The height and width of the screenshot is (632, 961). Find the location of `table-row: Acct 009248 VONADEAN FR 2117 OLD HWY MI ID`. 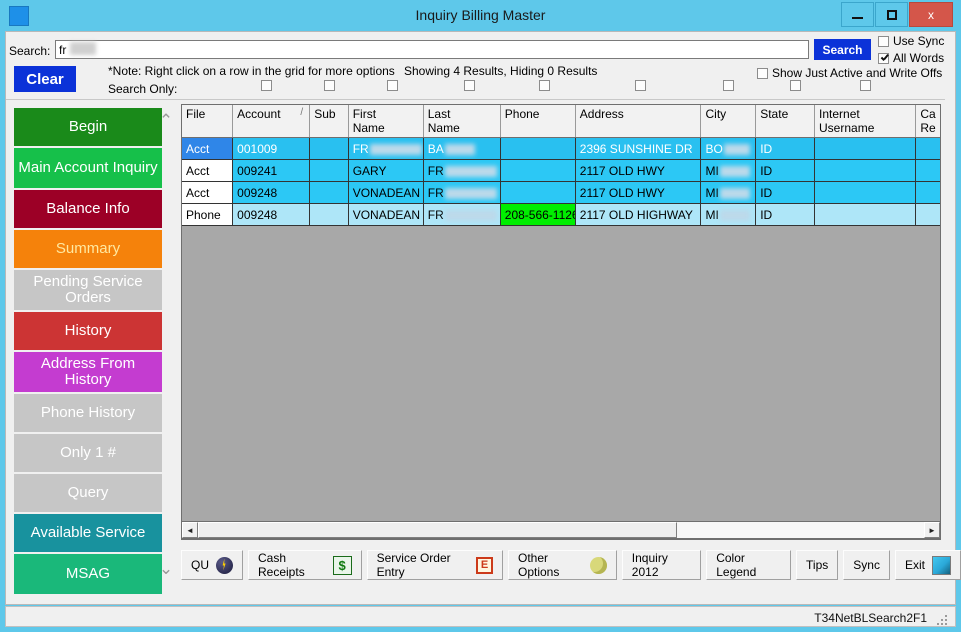

table-row: Acct 009248 VONADEAN FR 2117 OLD HWY MI ID is located at coordinates (561, 192).